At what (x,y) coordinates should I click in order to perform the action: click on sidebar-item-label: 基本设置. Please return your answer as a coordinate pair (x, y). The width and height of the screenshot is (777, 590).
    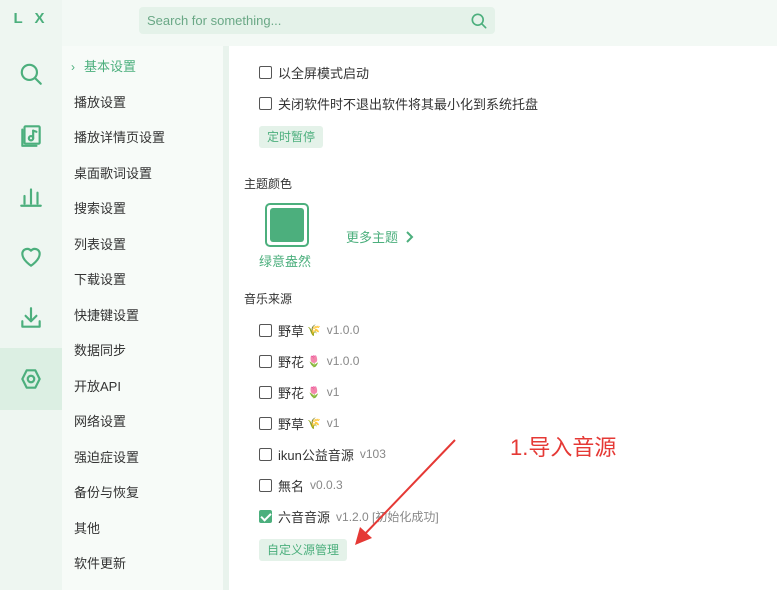
    Looking at the image, I should click on (110, 66).